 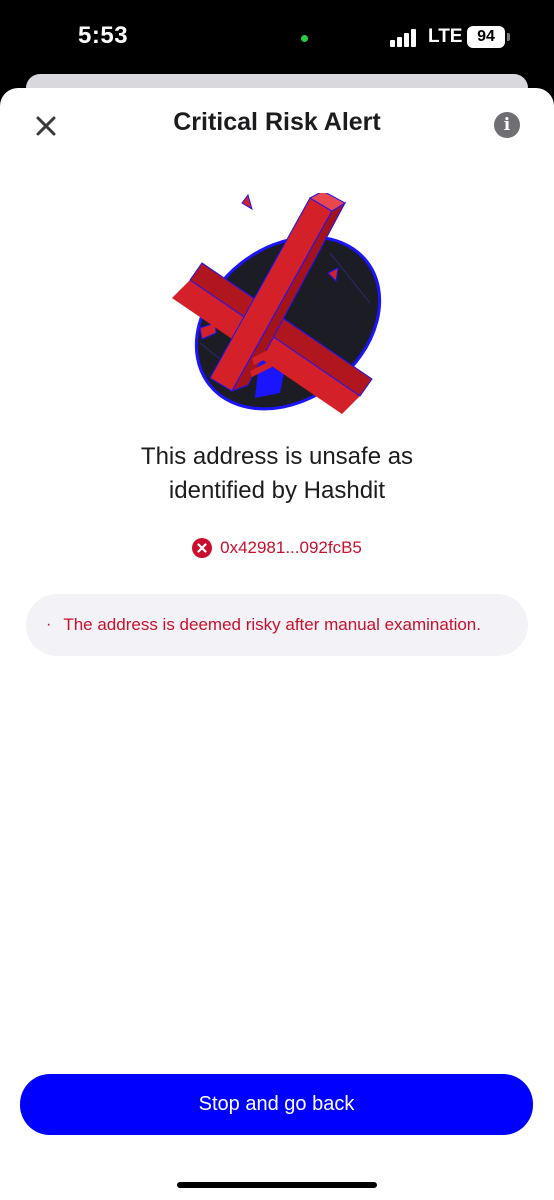 What do you see at coordinates (277, 456) in the screenshot?
I see `risk-message-line-1: This address is unsafe as` at bounding box center [277, 456].